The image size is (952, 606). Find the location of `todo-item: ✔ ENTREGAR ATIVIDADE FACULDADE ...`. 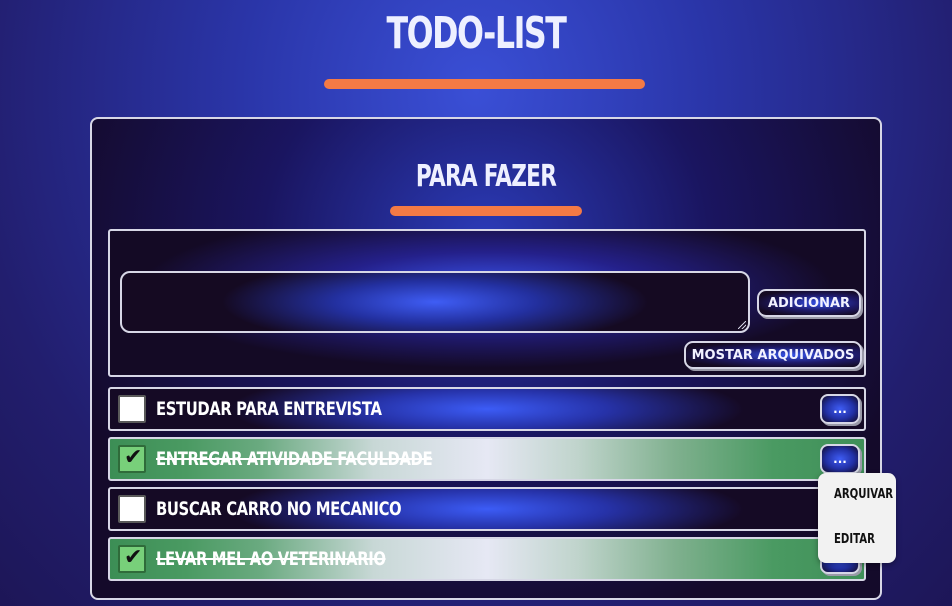

todo-item: ✔ ENTREGAR ATIVIDADE FACULDADE ... is located at coordinates (487, 459).